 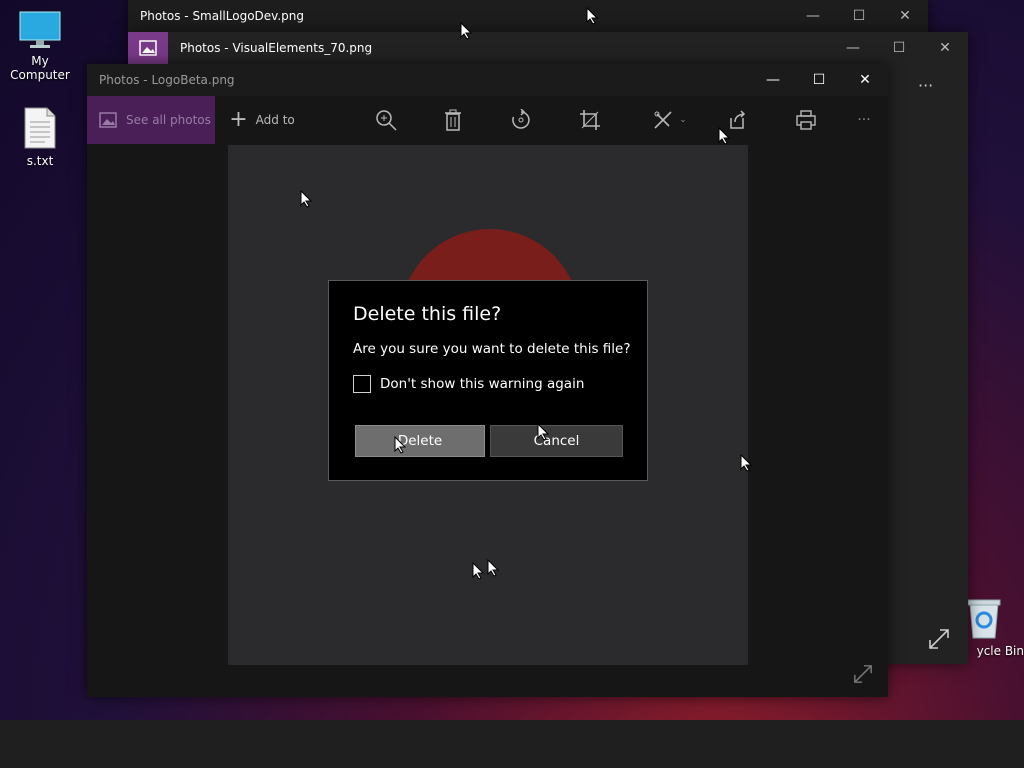 What do you see at coordinates (168, 120) in the screenshot?
I see `see-all-photos-label: See all photos` at bounding box center [168, 120].